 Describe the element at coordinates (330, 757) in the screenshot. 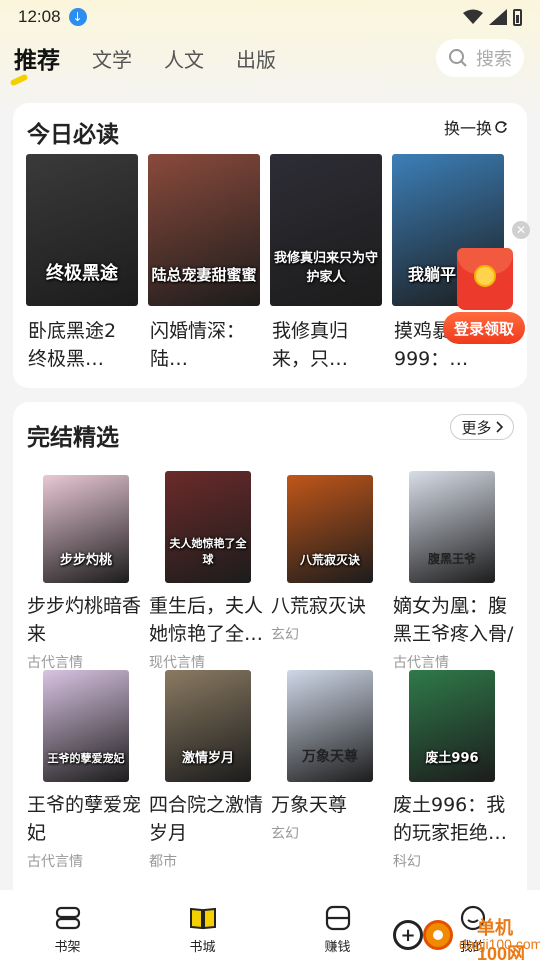

I see `cover-title: 万象天尊` at that location.